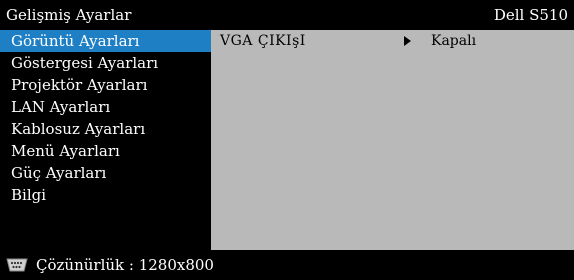  What do you see at coordinates (105, 151) in the screenshot?
I see `menu-item-menu-ayarlari: Menü Ayarları` at bounding box center [105, 151].